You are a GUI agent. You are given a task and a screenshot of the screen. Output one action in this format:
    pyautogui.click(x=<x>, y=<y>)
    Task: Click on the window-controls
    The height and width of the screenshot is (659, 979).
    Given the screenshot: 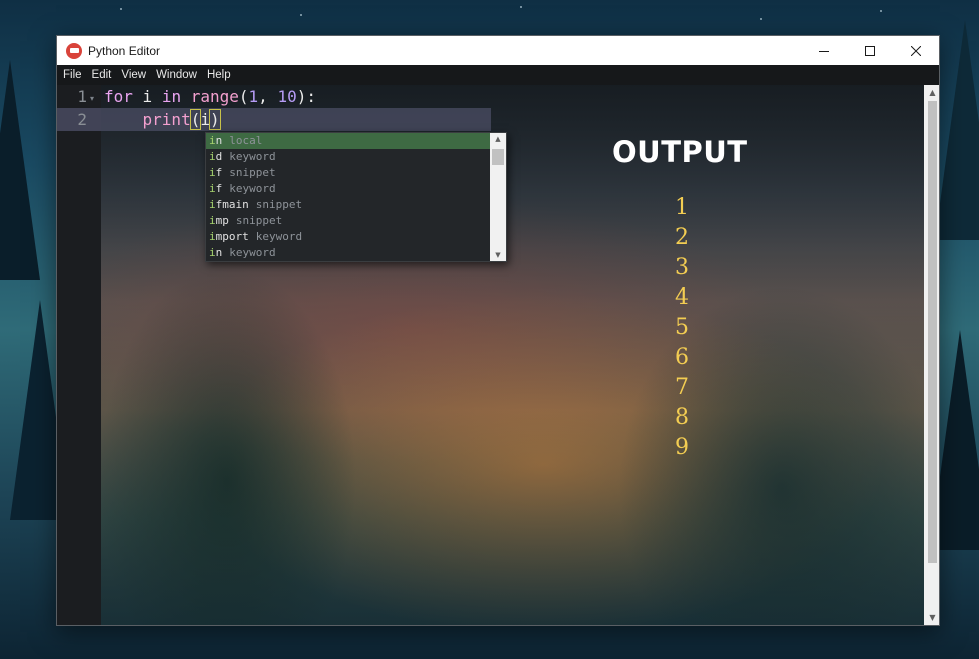 What is the action you would take?
    pyautogui.click(x=870, y=50)
    